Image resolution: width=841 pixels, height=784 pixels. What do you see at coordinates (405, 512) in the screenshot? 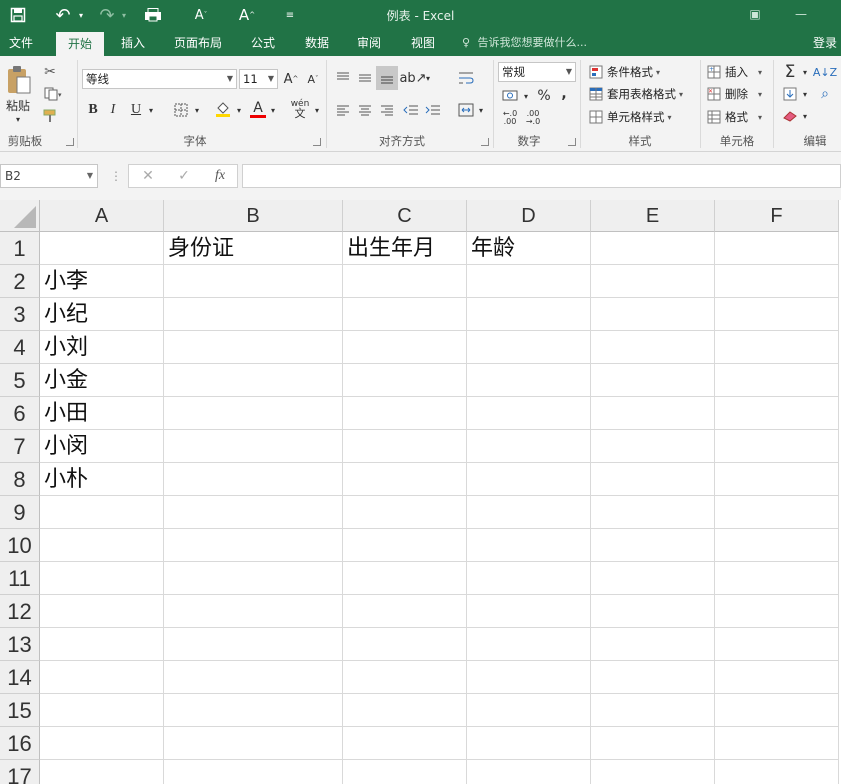
I see `cell-c9` at bounding box center [405, 512].